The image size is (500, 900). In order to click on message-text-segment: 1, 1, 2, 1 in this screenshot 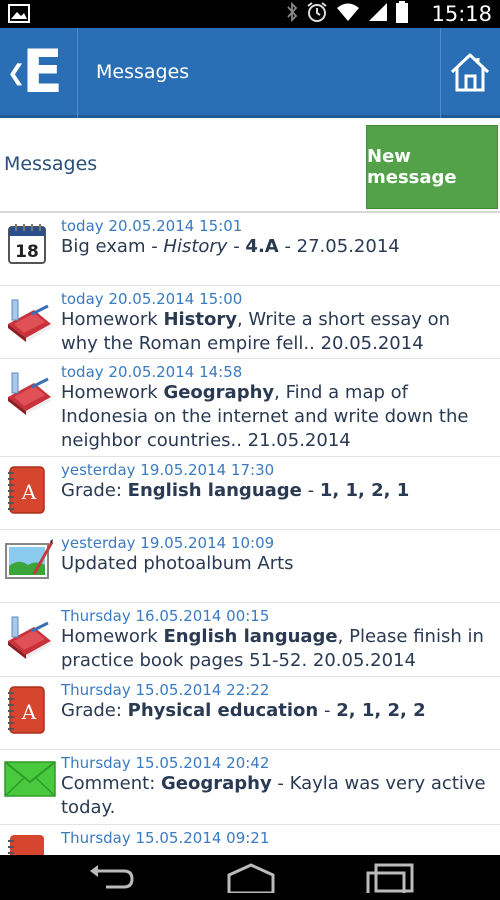, I will do `click(364, 490)`.